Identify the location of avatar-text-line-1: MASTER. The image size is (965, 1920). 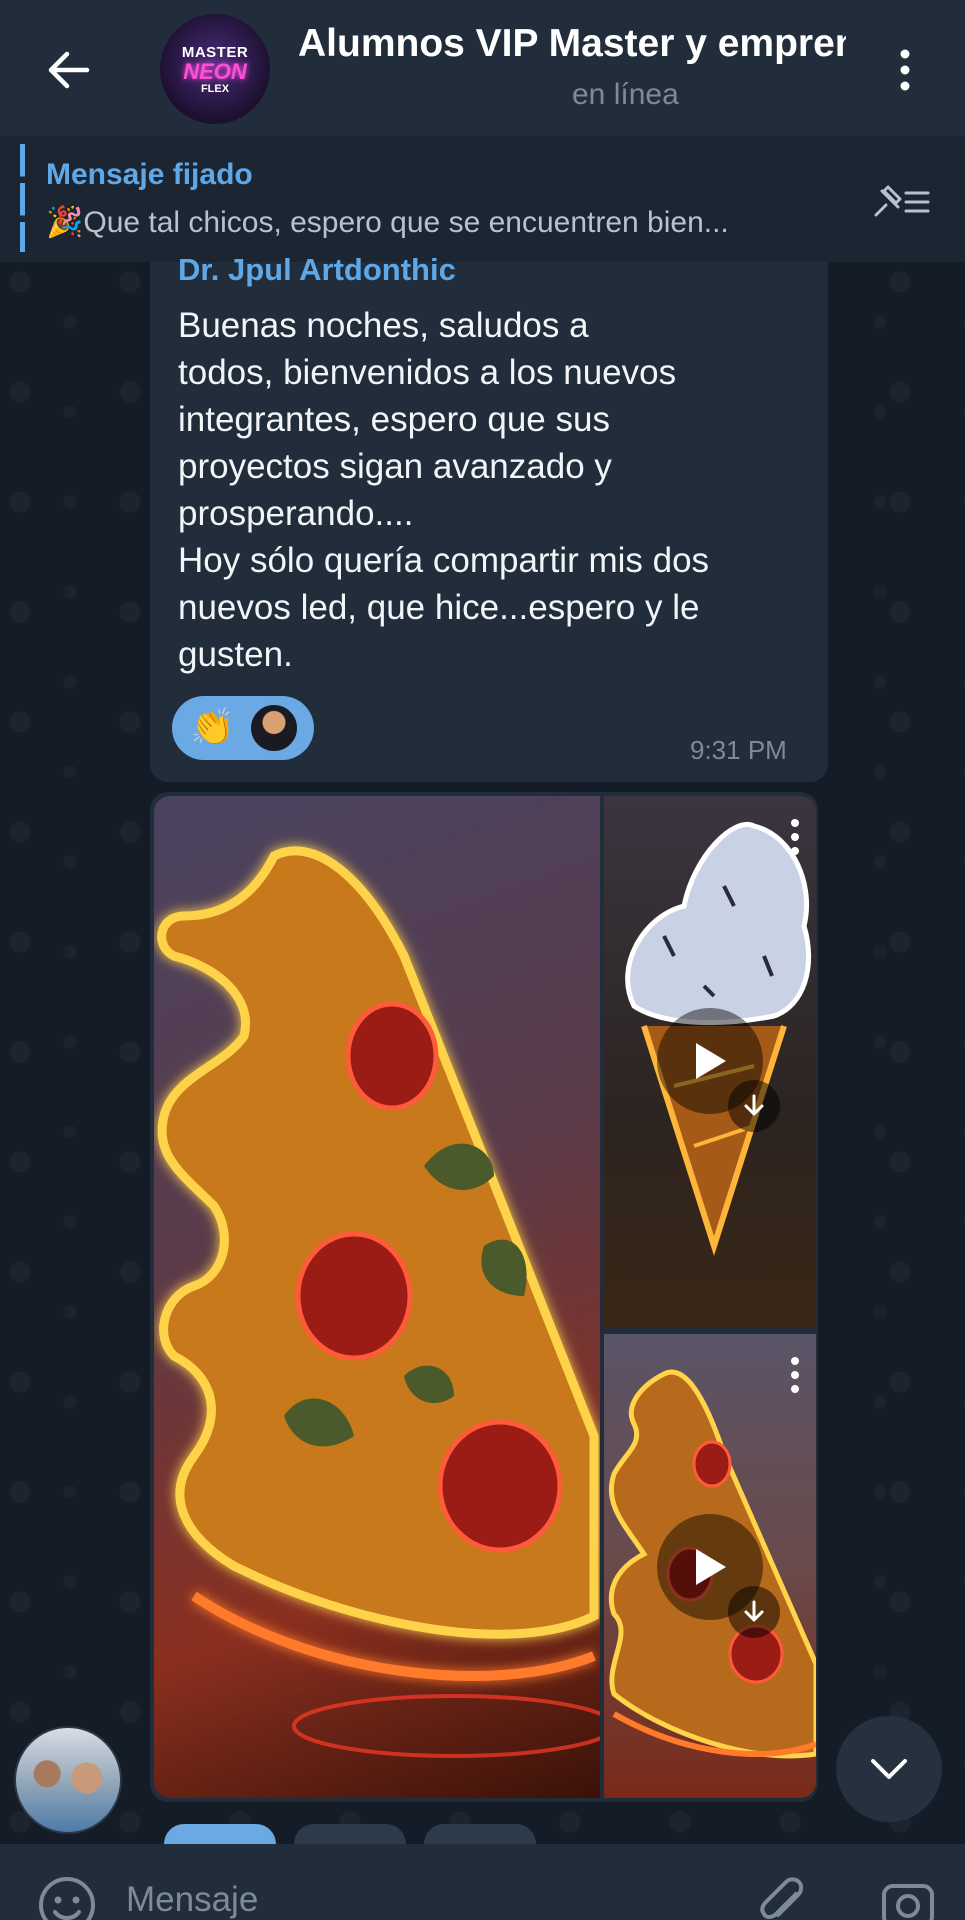
(215, 52).